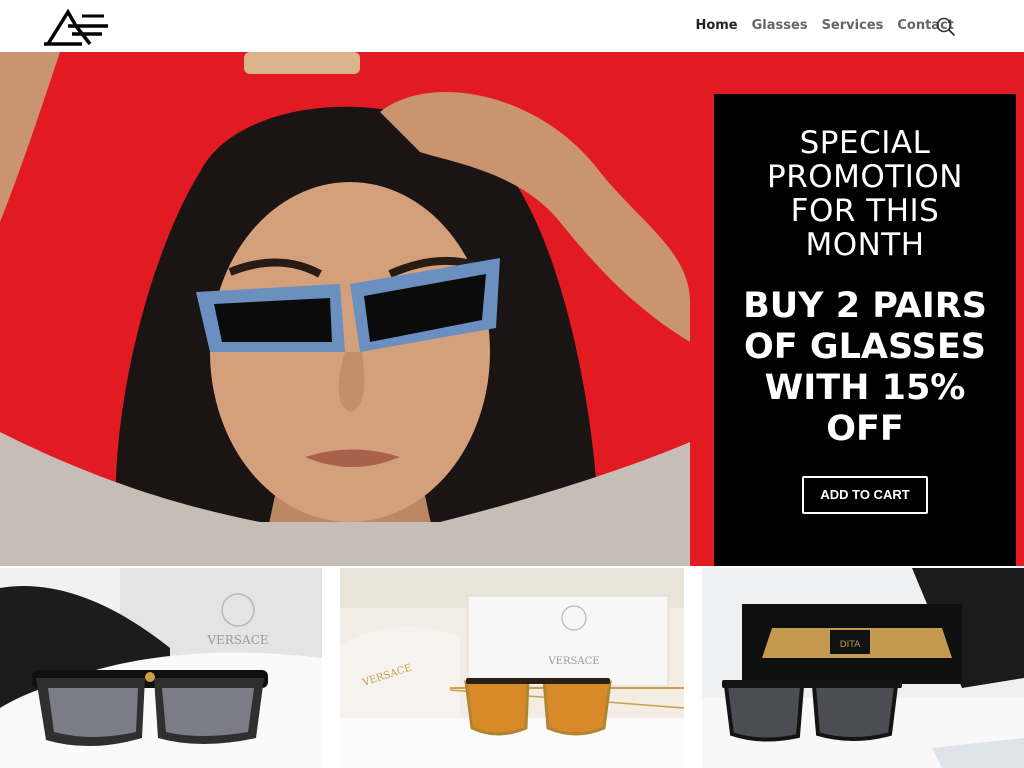  I want to click on product-1-brand-label: VERSACE, so click(237, 640).